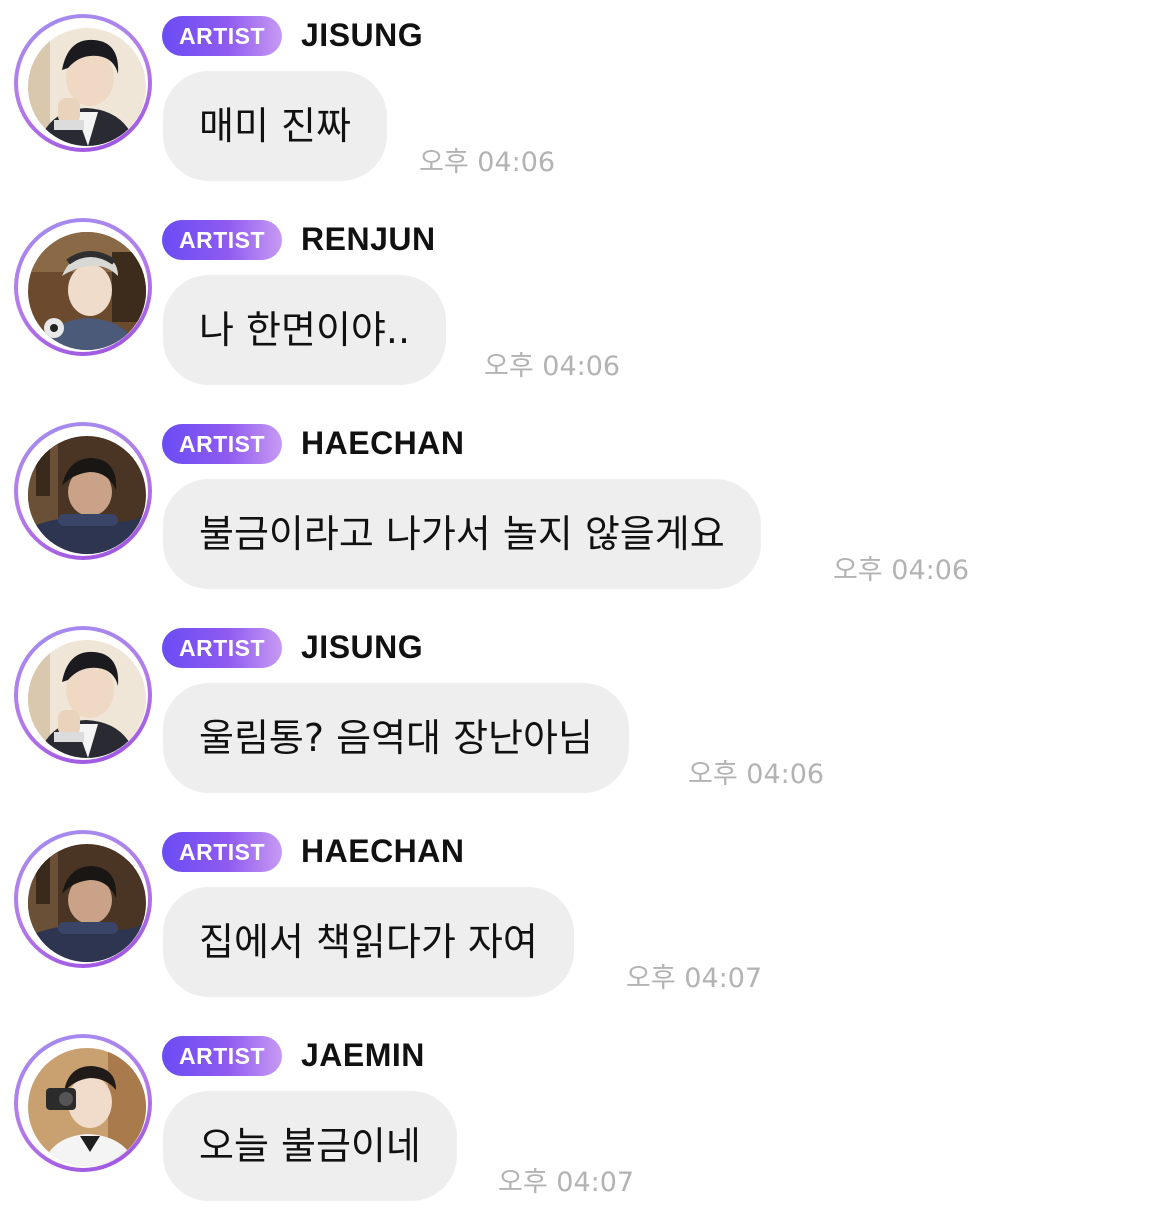 The height and width of the screenshot is (1224, 1170). What do you see at coordinates (462, 534) in the screenshot?
I see `message-bubble: 불금이라고 나가서 놀지 않을게요` at bounding box center [462, 534].